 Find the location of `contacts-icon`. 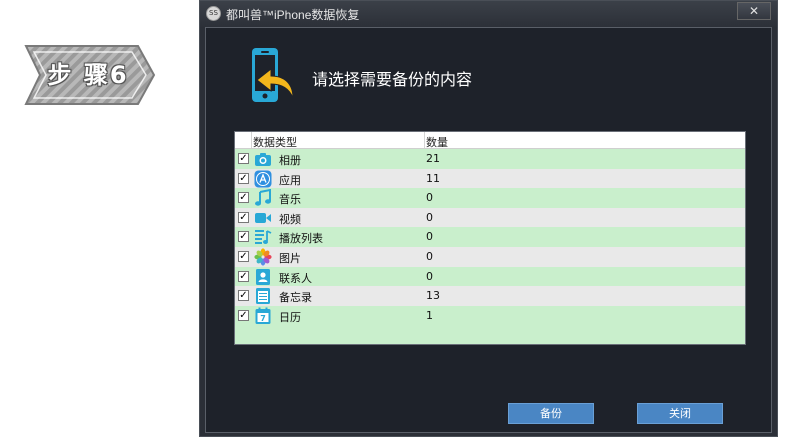

contacts-icon is located at coordinates (263, 276).